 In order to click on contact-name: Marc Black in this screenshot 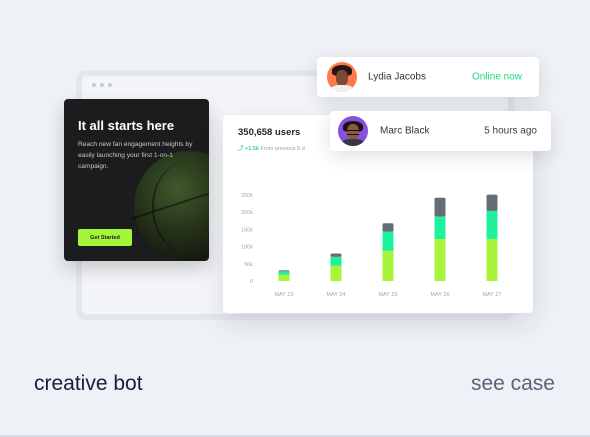, I will do `click(405, 131)`.